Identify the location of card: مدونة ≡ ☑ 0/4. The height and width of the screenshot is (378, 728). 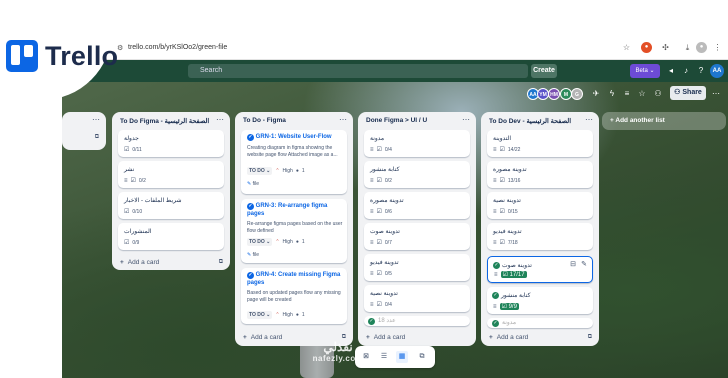
(417, 143).